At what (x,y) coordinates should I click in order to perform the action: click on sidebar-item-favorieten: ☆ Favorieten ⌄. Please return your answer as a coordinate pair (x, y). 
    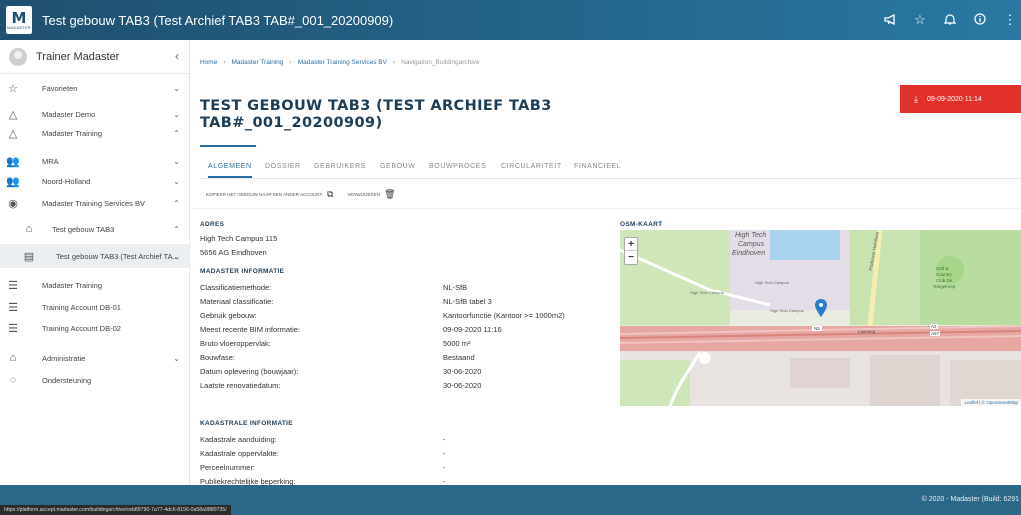
    Looking at the image, I should click on (95, 88).